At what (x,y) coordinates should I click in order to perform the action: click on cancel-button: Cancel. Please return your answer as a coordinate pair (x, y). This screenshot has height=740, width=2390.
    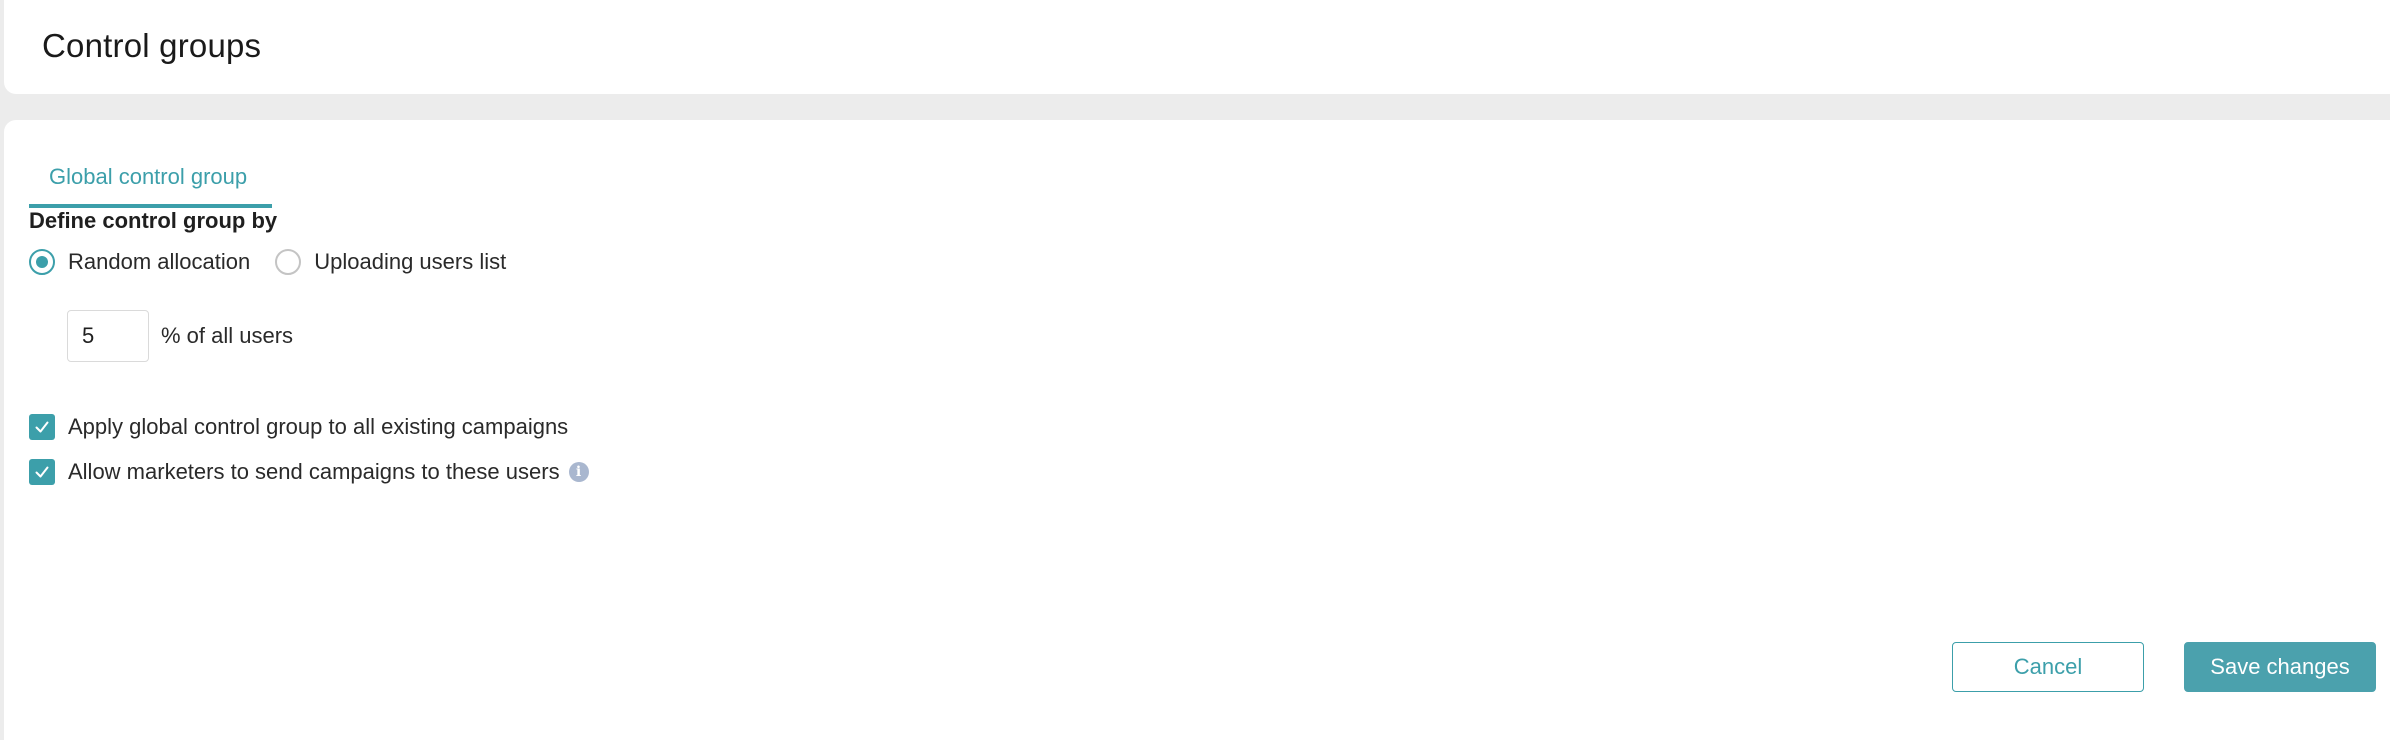
    Looking at the image, I should click on (2048, 667).